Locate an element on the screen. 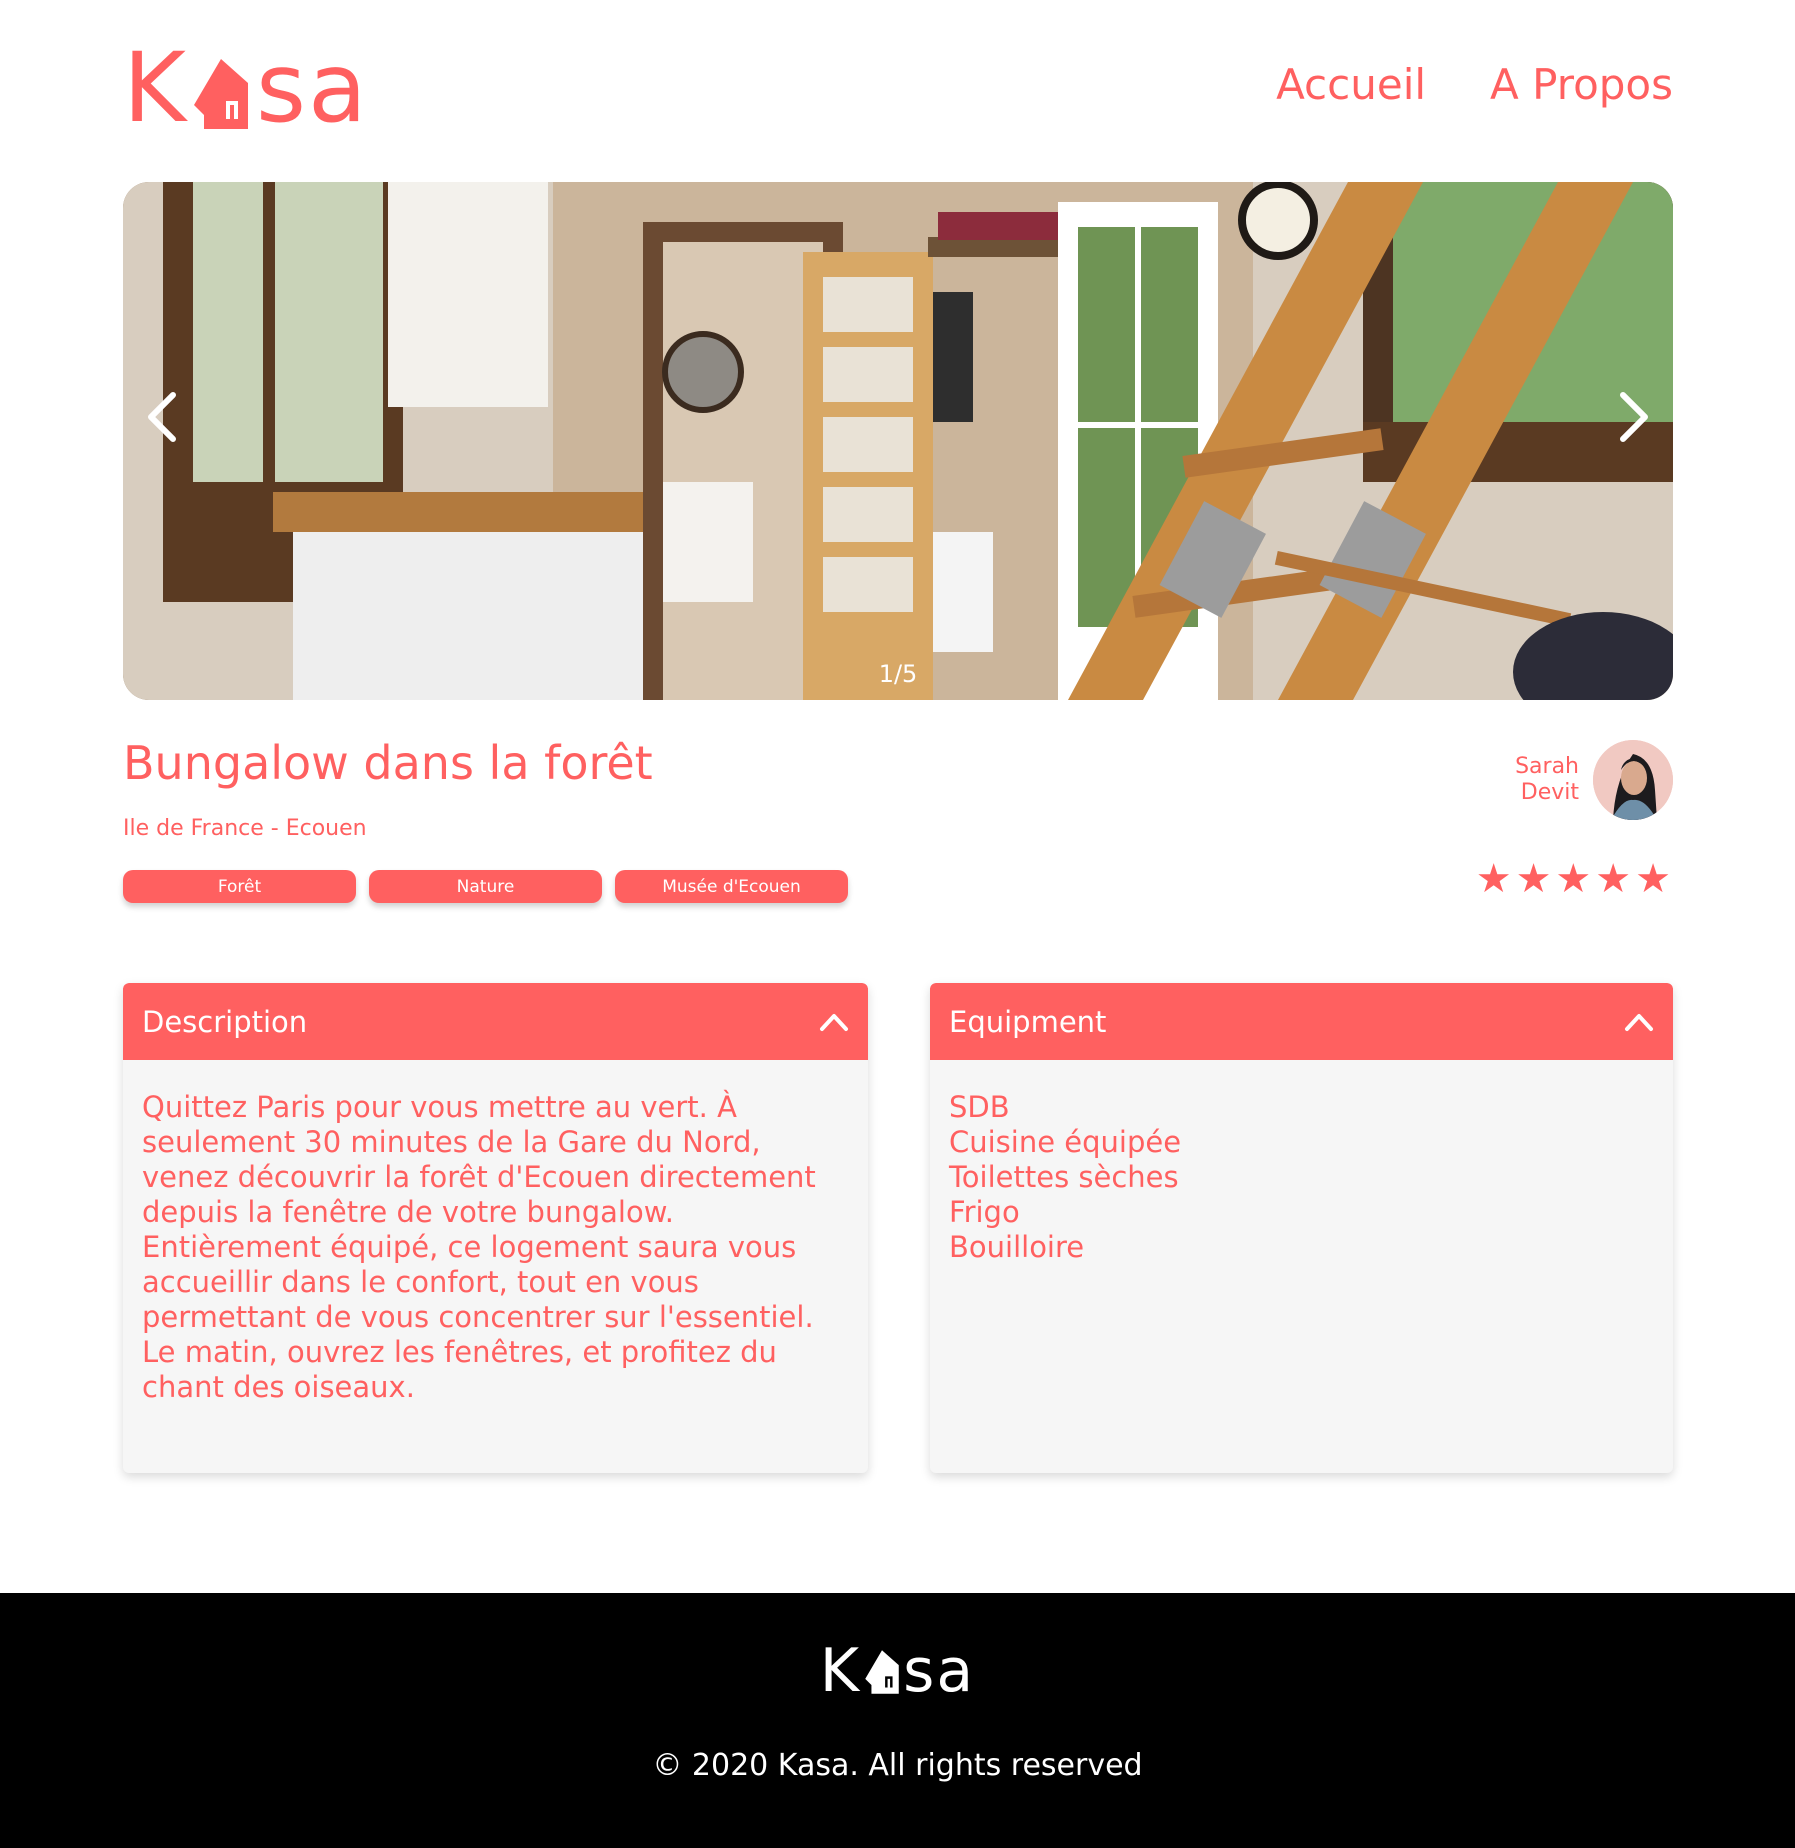 This screenshot has width=1795, height=1848. logo-letter-k: K is located at coordinates (155, 88).